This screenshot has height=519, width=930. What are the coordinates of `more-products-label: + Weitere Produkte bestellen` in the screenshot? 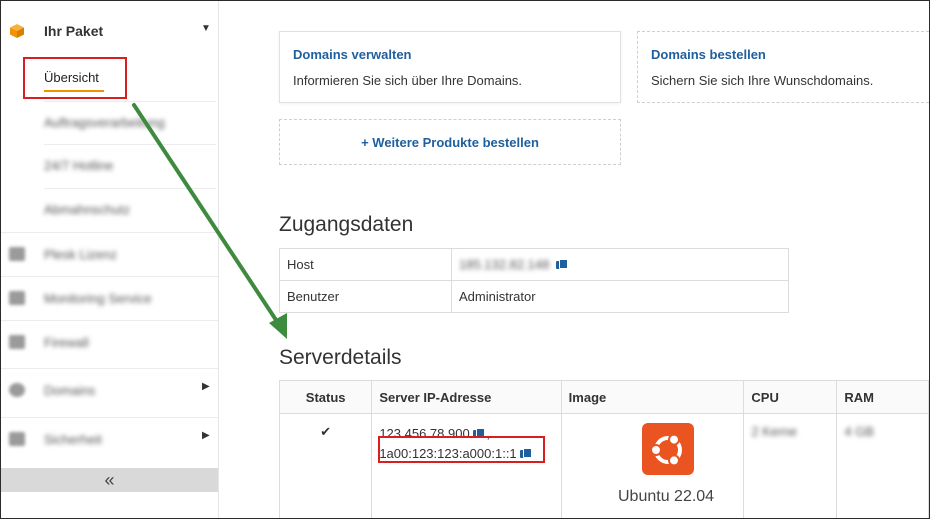 It's located at (450, 142).